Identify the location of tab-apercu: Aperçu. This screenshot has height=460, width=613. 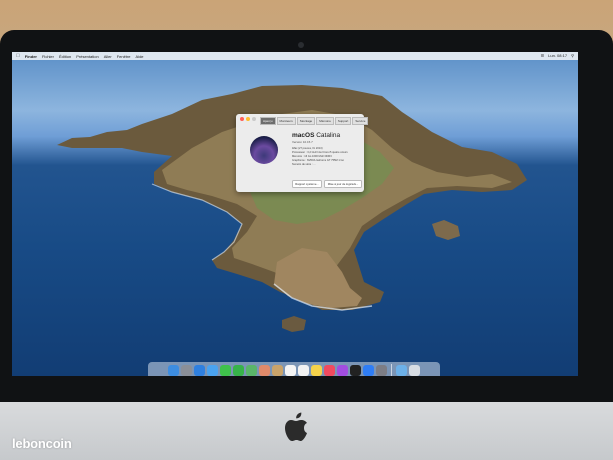
(268, 121).